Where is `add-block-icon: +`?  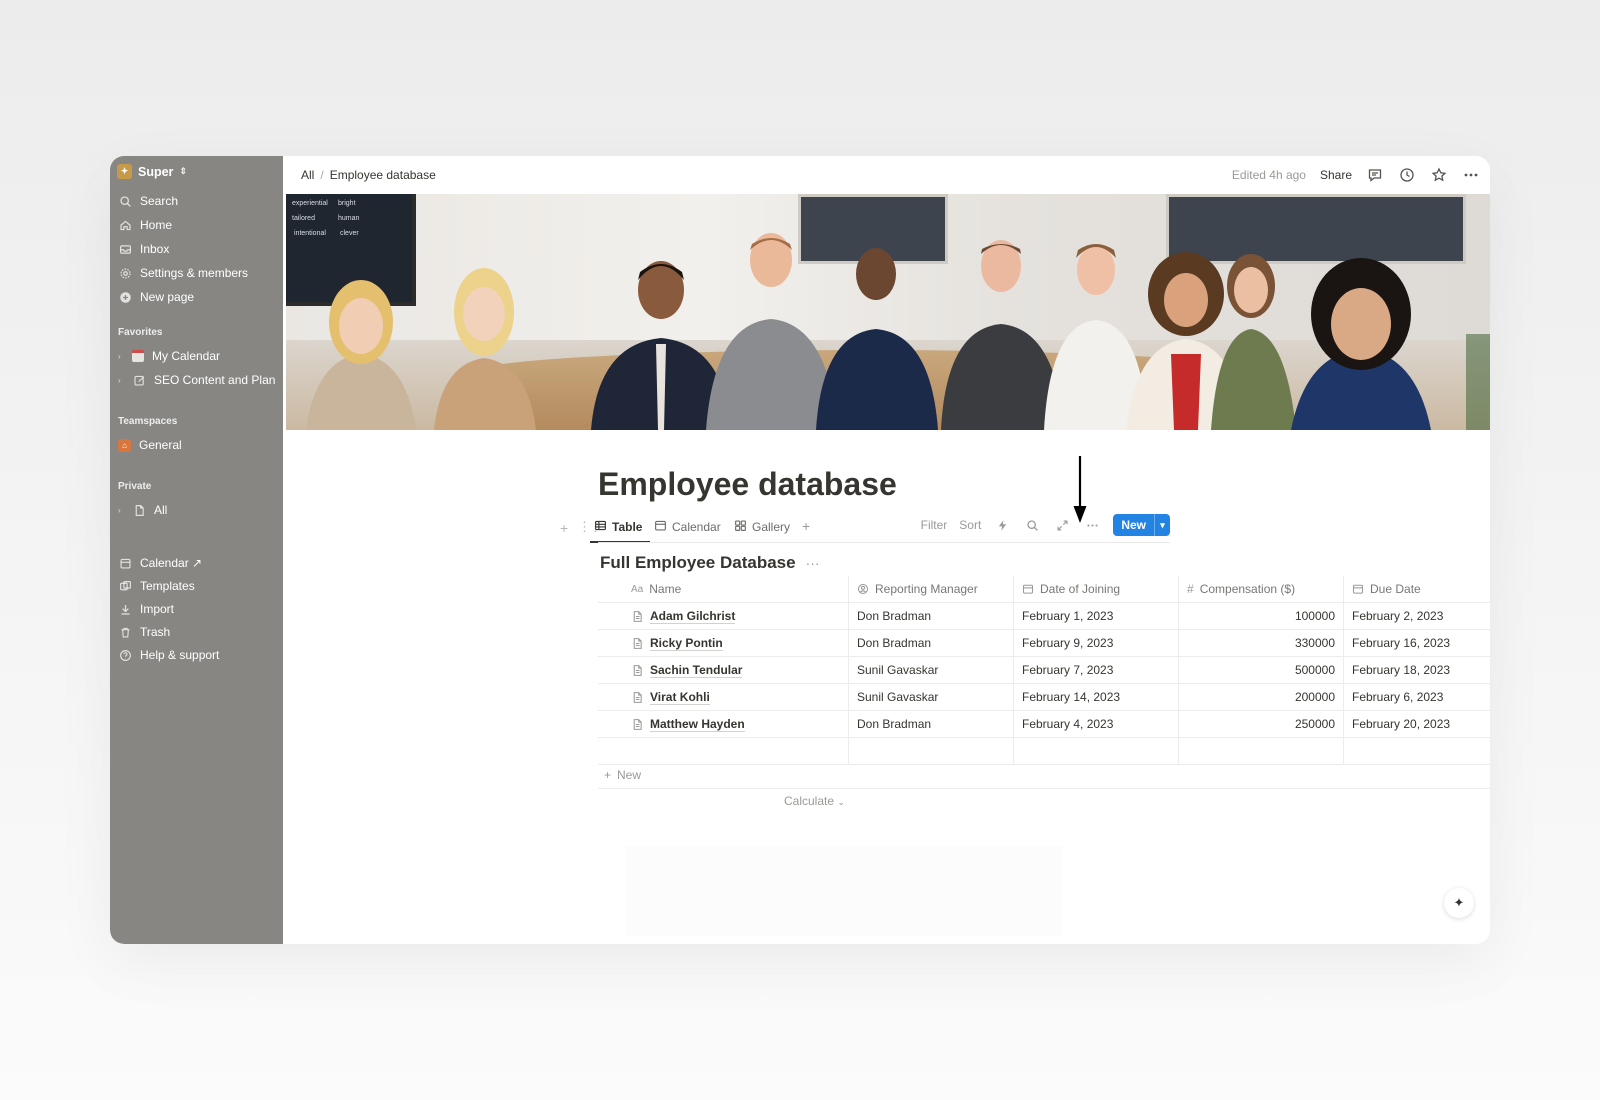 add-block-icon: + is located at coordinates (564, 528).